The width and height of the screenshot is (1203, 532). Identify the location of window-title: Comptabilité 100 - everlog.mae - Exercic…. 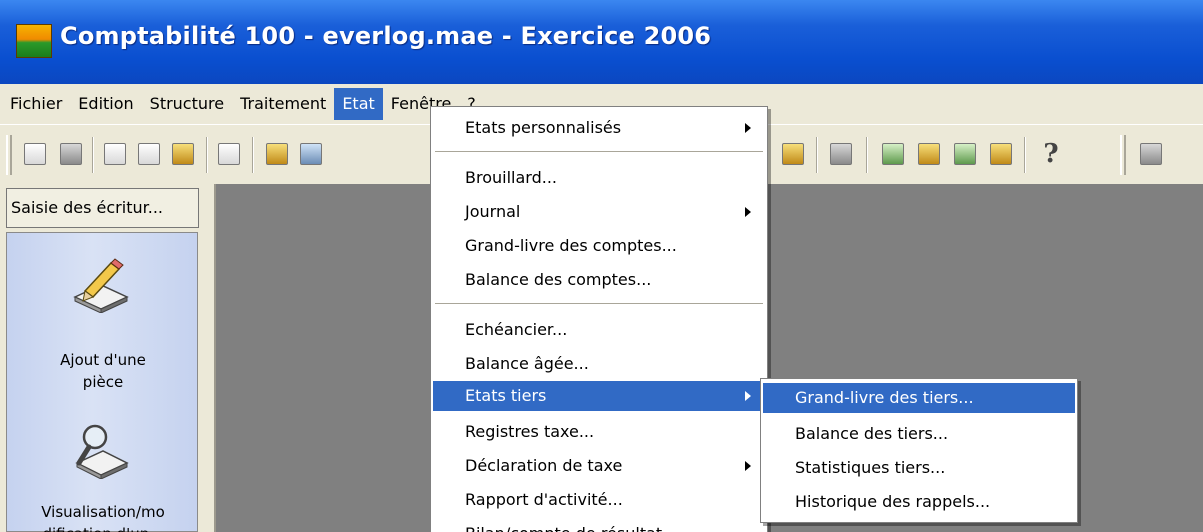
(386, 36).